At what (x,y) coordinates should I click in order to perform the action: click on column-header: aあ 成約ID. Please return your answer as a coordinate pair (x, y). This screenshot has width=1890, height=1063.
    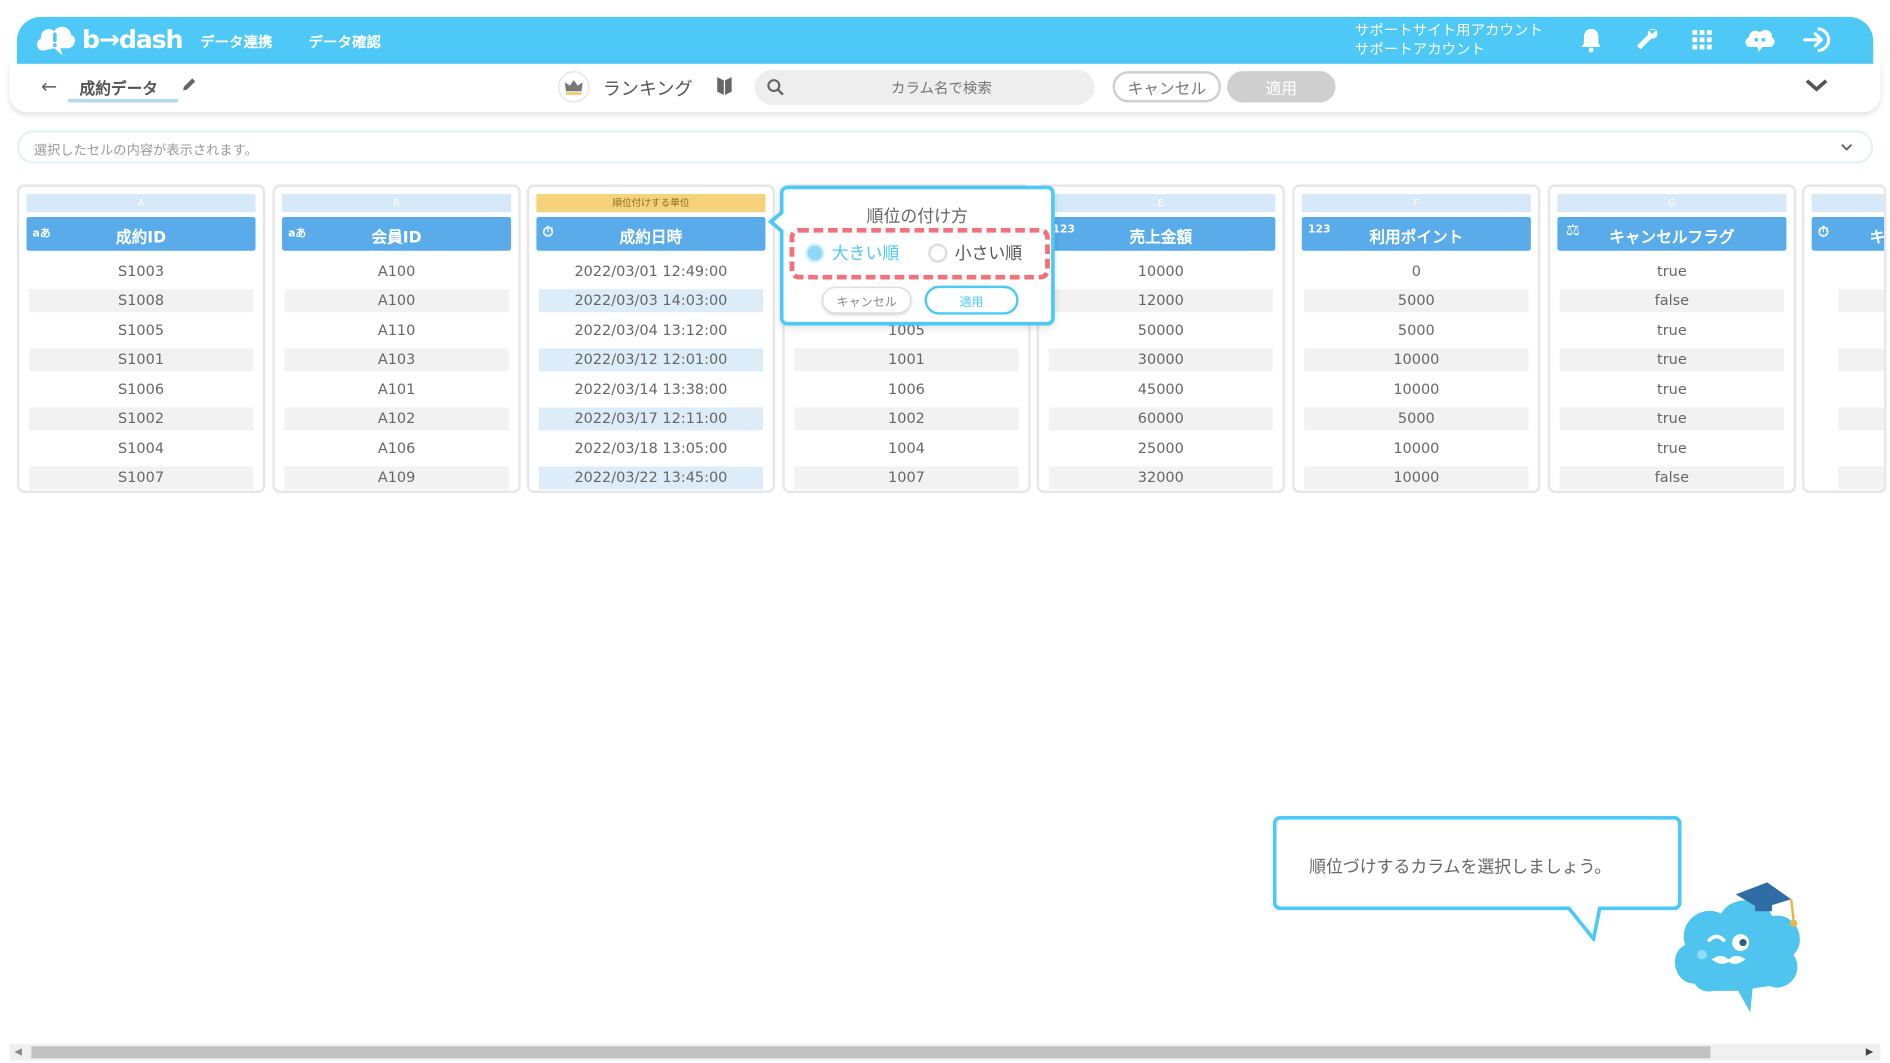
    Looking at the image, I should click on (141, 233).